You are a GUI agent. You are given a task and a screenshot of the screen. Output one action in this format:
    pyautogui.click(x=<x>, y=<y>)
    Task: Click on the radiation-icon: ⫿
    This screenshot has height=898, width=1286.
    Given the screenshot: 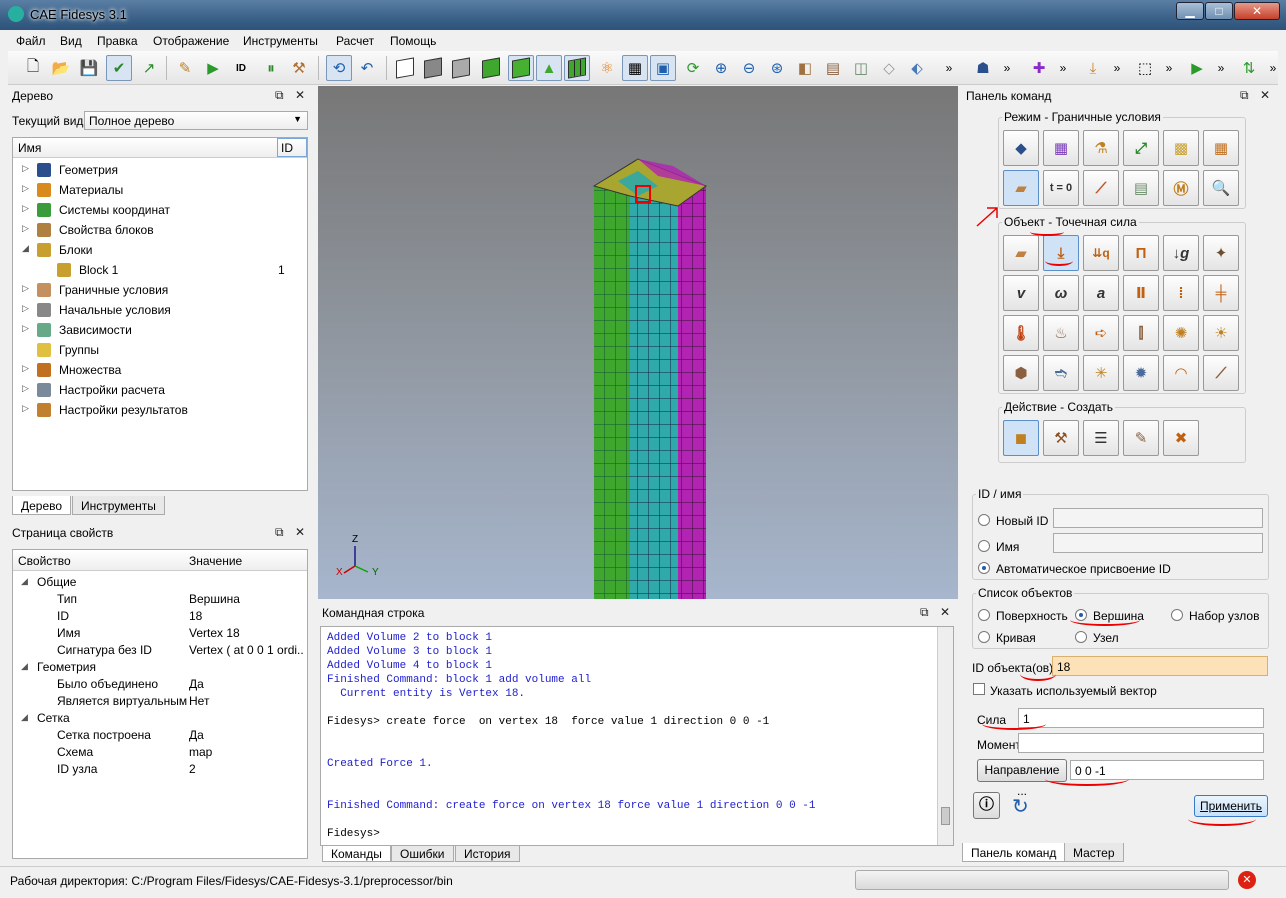 What is the action you would take?
    pyautogui.click(x=1141, y=333)
    